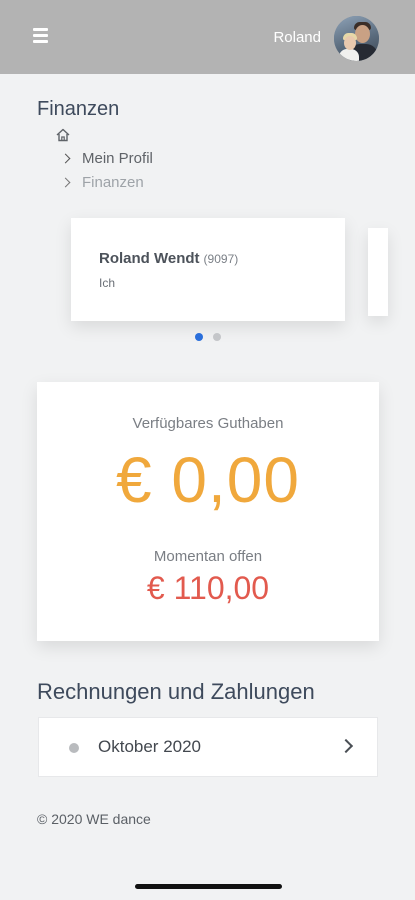  I want to click on footer-copyright: © 2020 WE dance, so click(94, 819).